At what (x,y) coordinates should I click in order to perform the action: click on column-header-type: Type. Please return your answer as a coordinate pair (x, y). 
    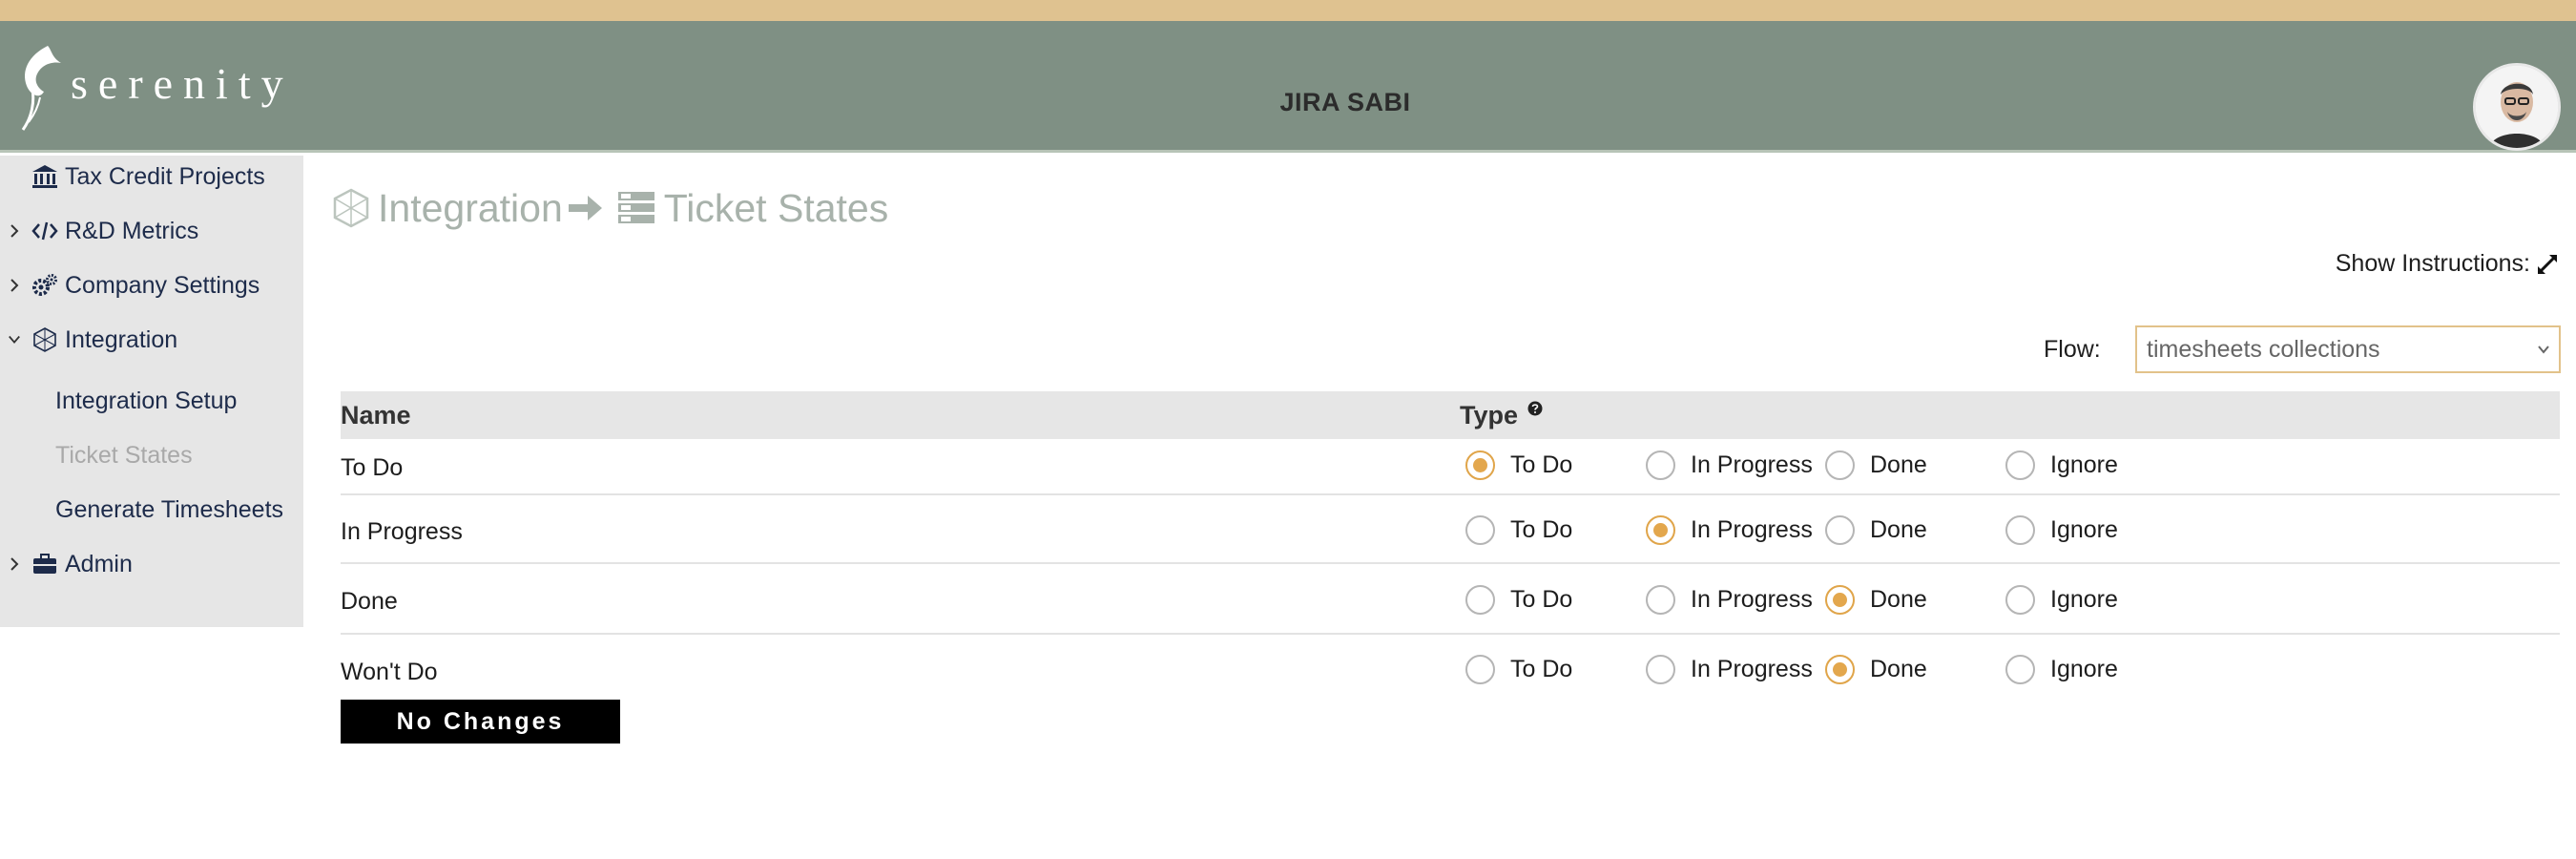
    Looking at the image, I should click on (1501, 415).